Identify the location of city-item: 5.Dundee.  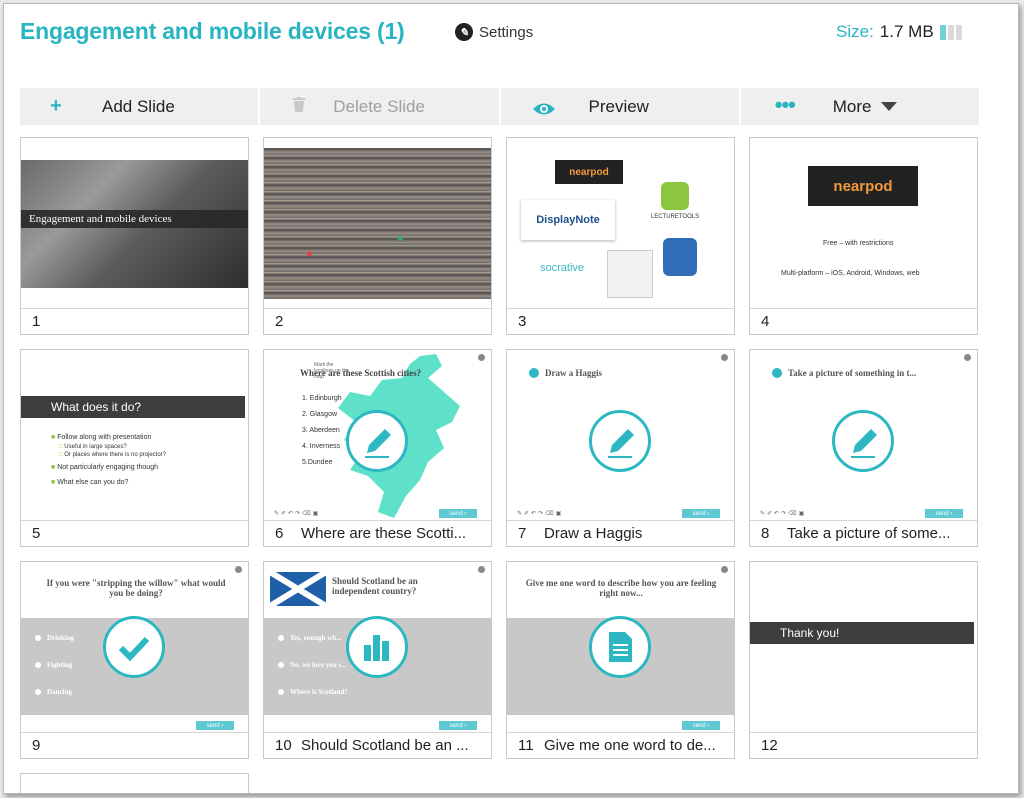
(317, 462).